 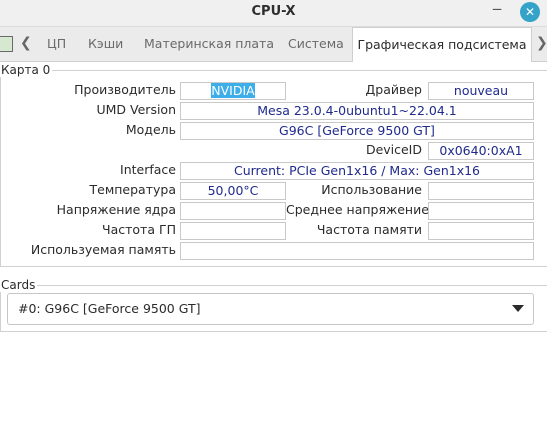 What do you see at coordinates (0, 168) in the screenshot?
I see `card-frame-left` at bounding box center [0, 168].